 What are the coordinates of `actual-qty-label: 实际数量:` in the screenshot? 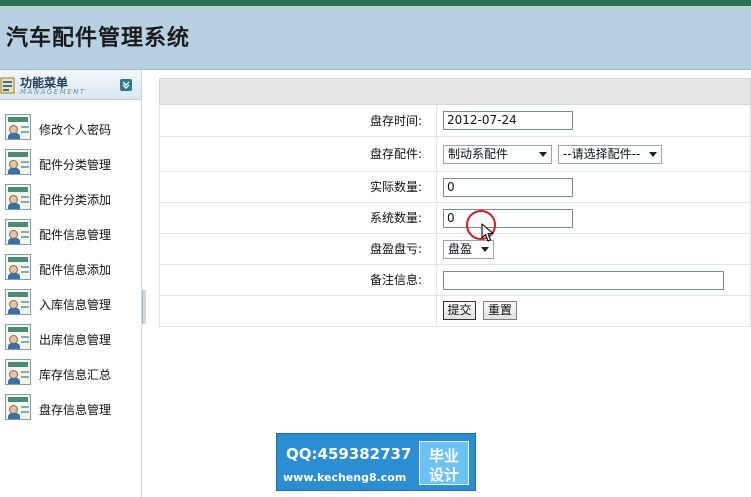 It's located at (298, 187).